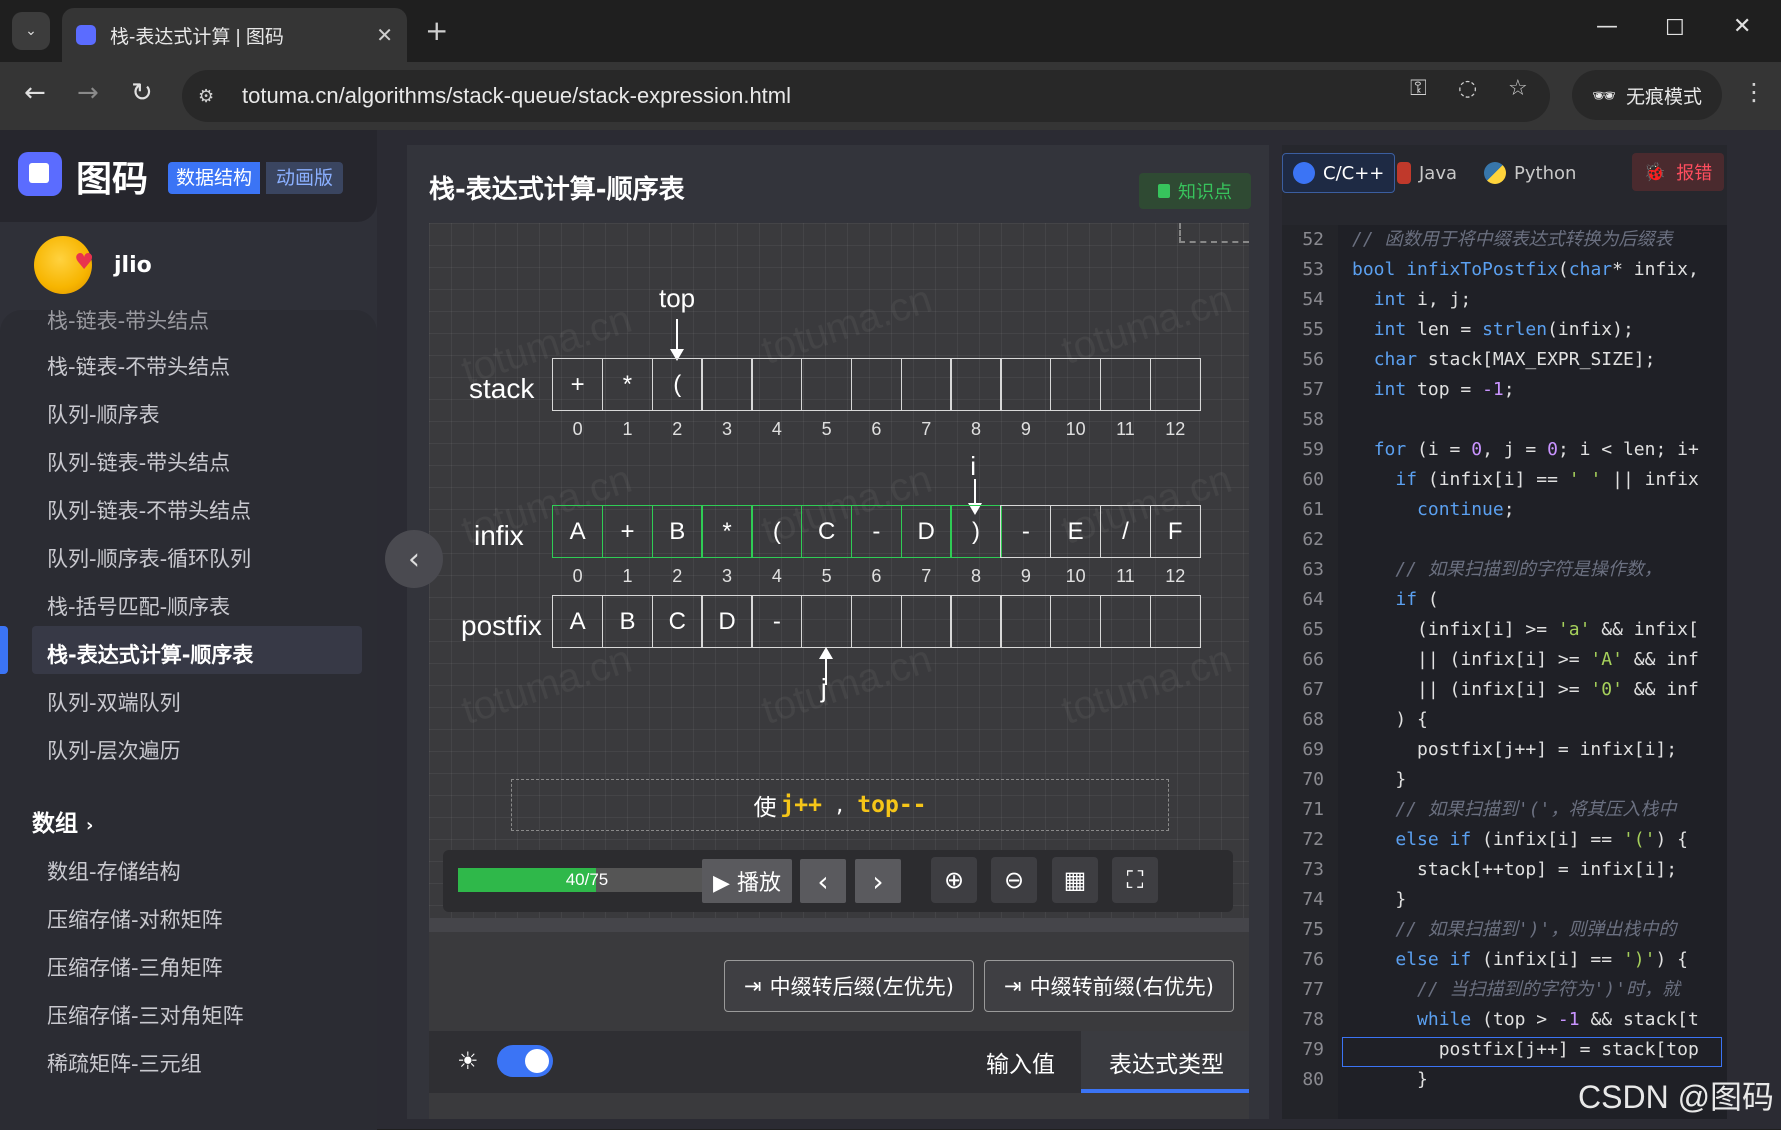  Describe the element at coordinates (823, 881) in the screenshot. I see `prev-step-button: ‹` at that location.